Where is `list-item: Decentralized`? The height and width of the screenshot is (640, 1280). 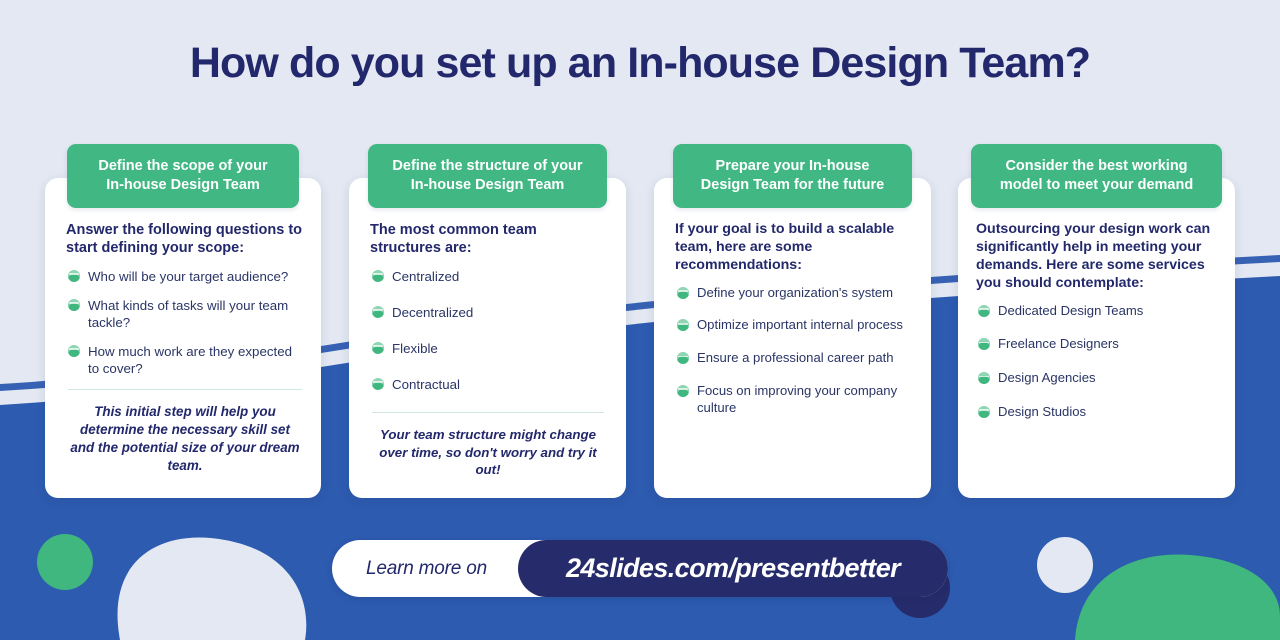 list-item: Decentralized is located at coordinates (488, 312).